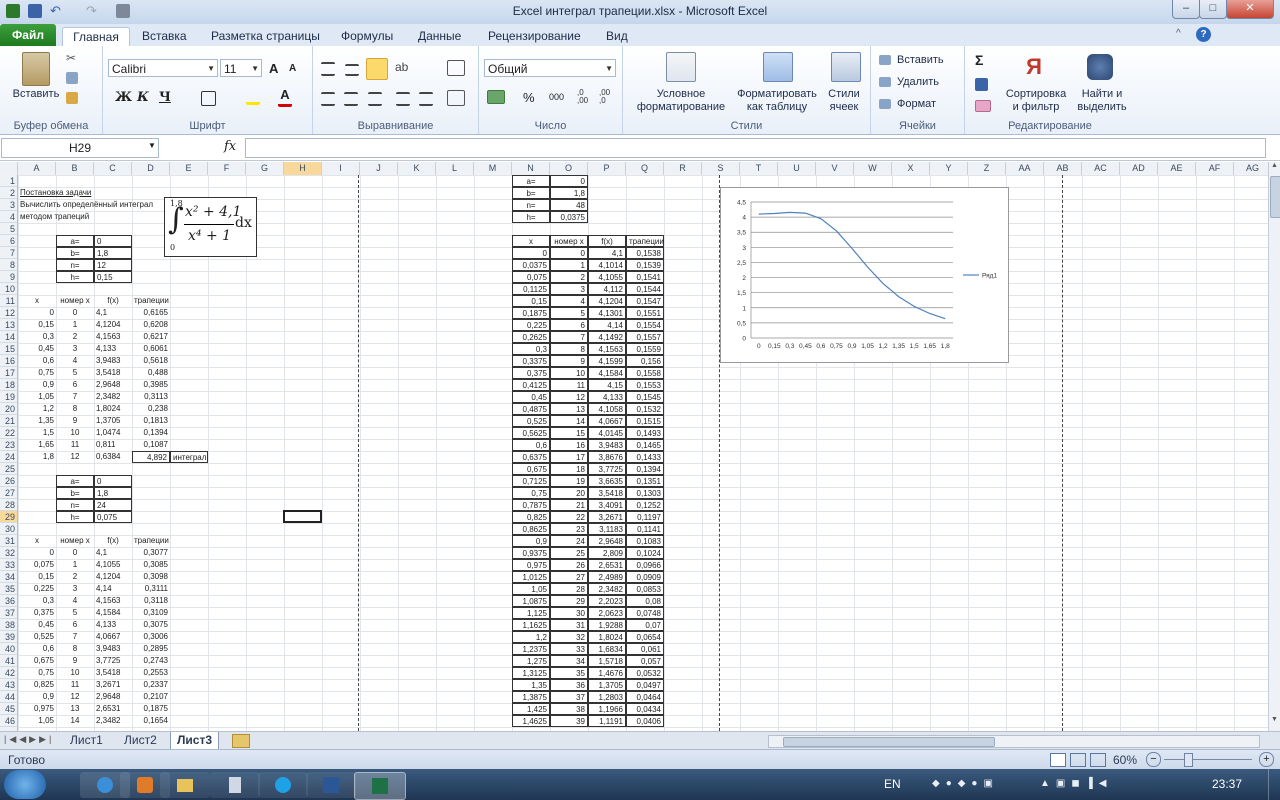  I want to click on format-as-table-icon, so click(778, 67).